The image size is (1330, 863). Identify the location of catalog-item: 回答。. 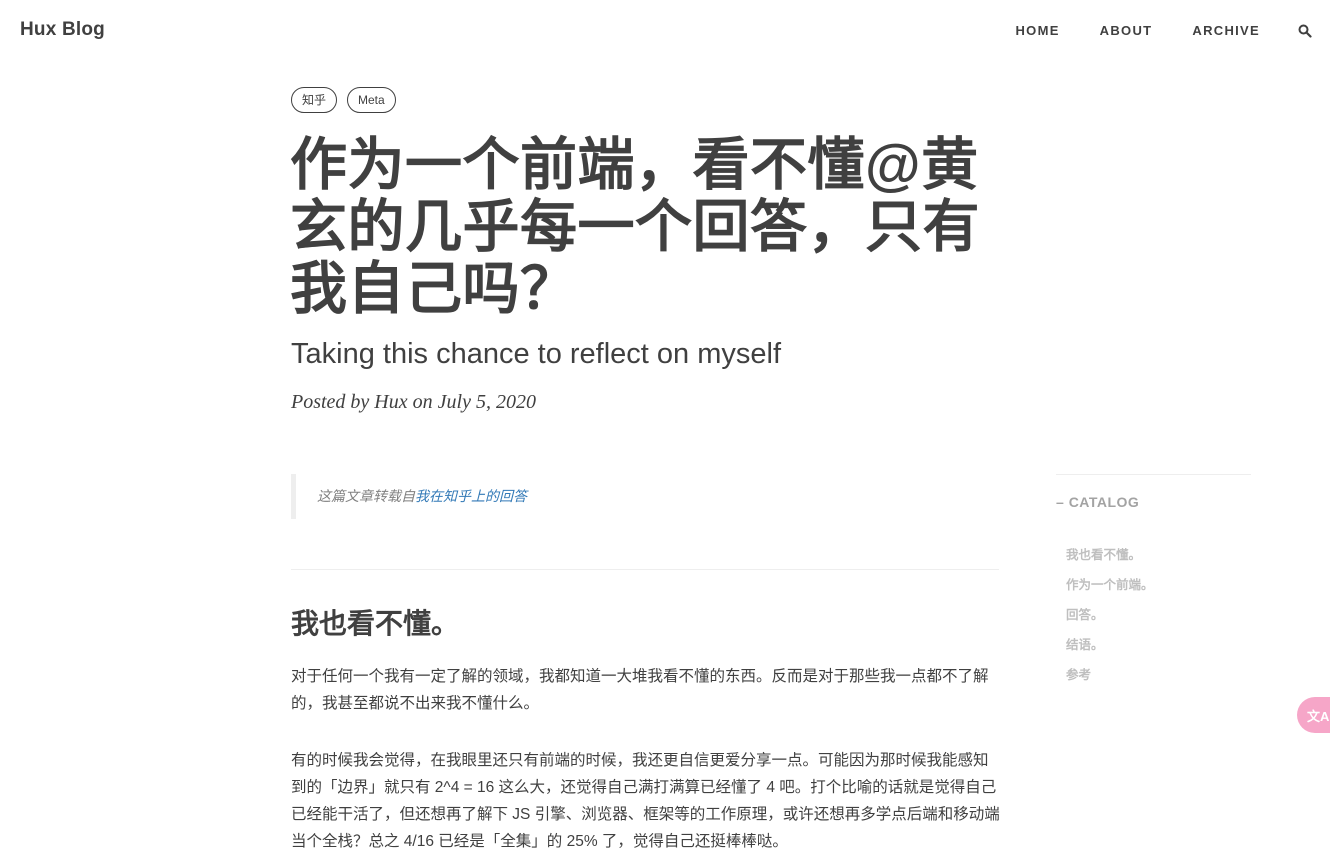
(1110, 615).